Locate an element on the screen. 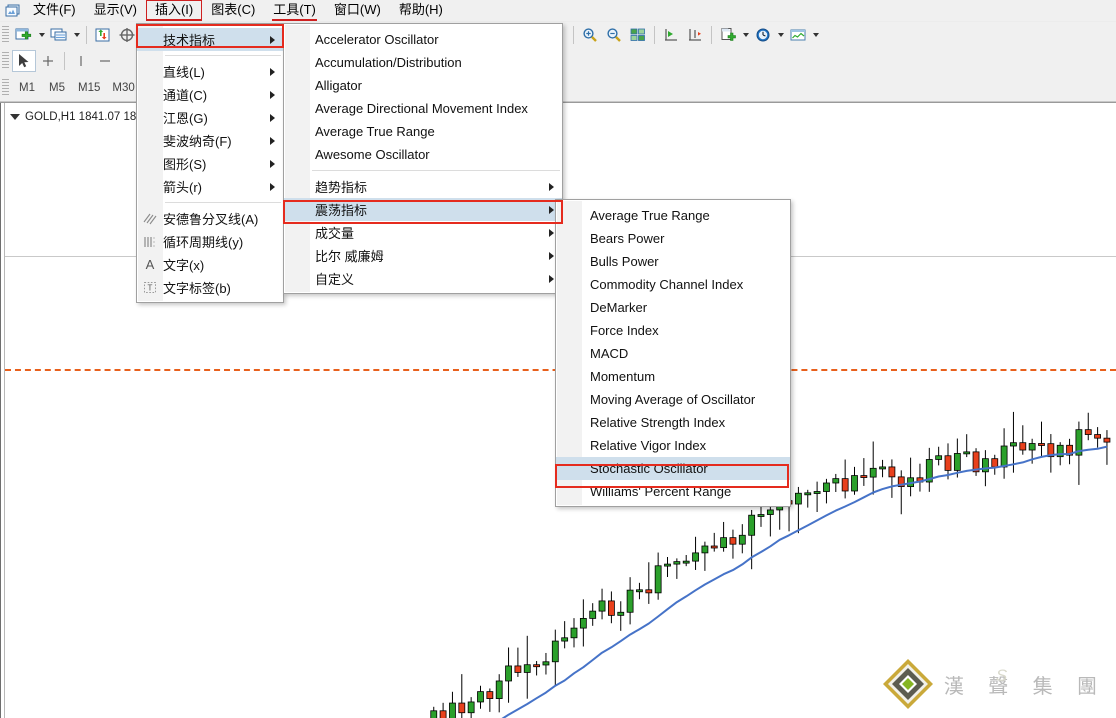 Image resolution: width=1116 pixels, height=718 pixels. indicator-group-volumes: 成交量 is located at coordinates (423, 232).